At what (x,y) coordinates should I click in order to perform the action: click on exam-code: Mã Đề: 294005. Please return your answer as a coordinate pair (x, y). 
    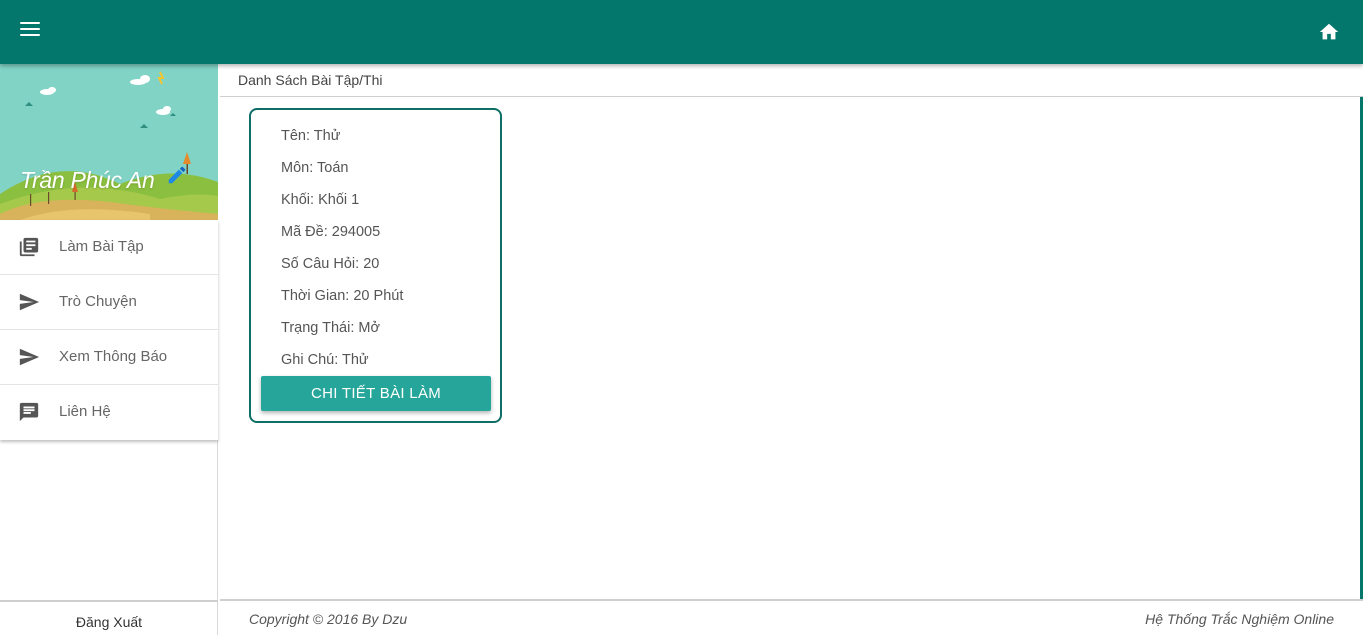
    Looking at the image, I should click on (331, 232).